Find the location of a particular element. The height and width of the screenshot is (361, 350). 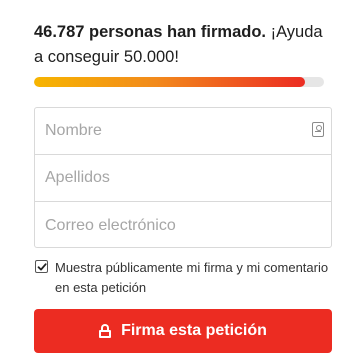

signature-progress-fill is located at coordinates (170, 82).